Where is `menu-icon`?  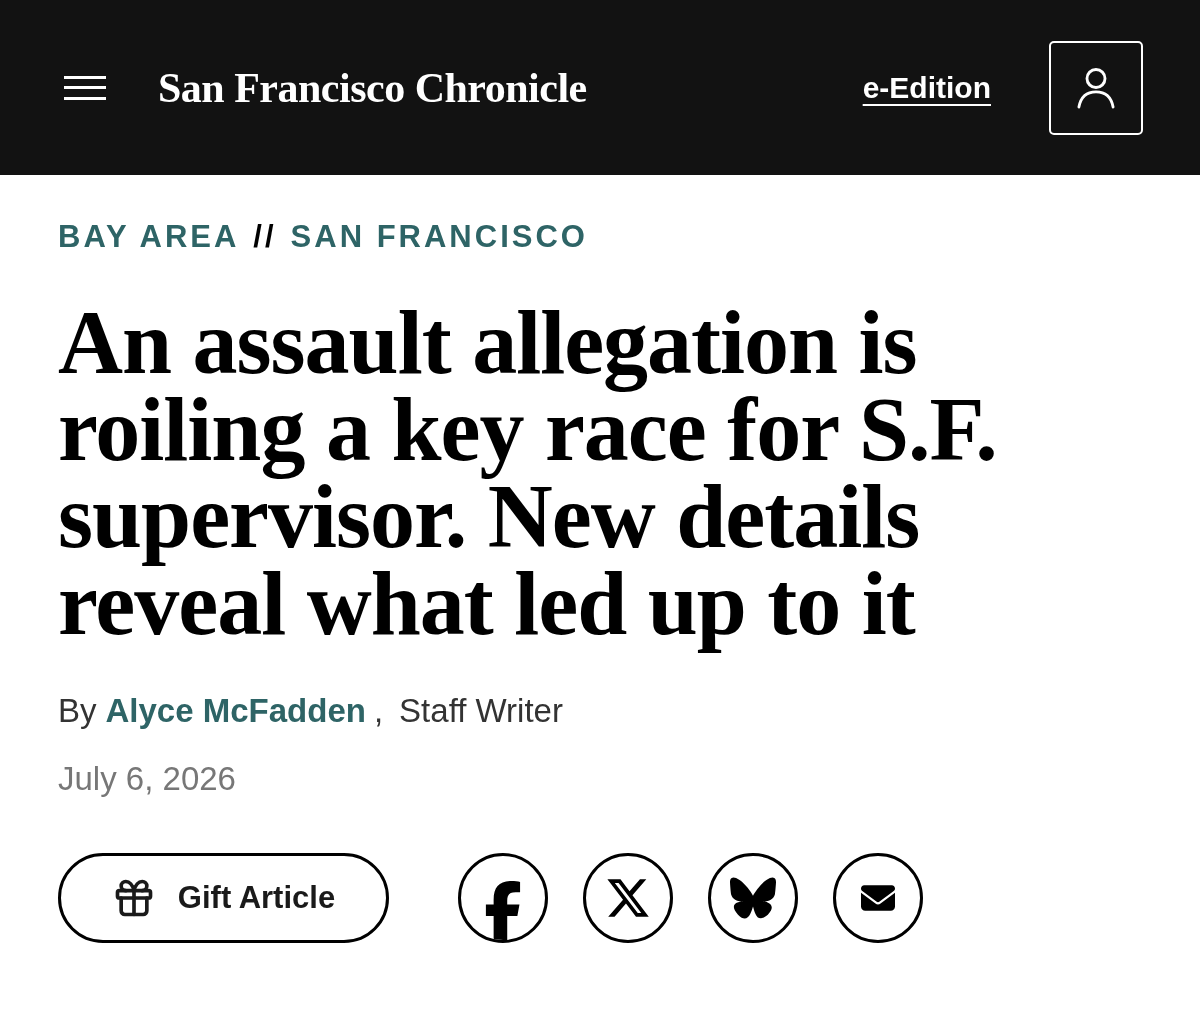
menu-icon is located at coordinates (85, 87).